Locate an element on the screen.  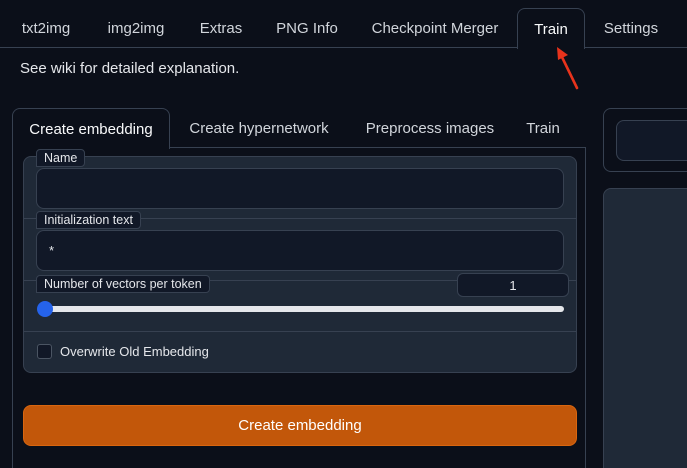
vectors-slider-thumb is located at coordinates (45, 309).